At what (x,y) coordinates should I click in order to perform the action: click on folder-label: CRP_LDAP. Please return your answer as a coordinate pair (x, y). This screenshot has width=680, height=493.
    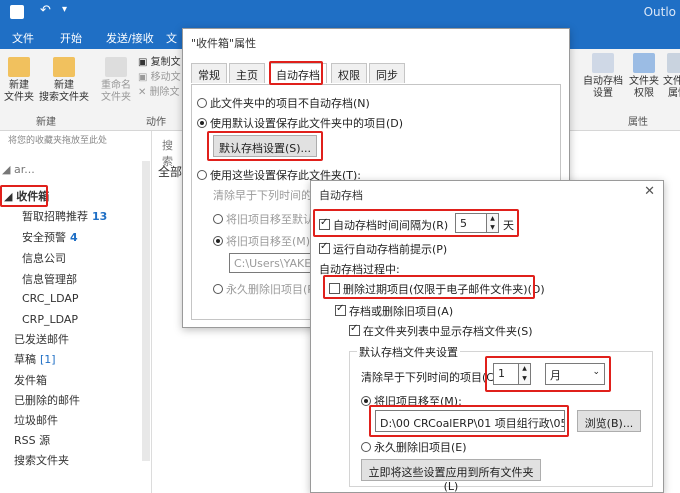
    Looking at the image, I should click on (50, 319).